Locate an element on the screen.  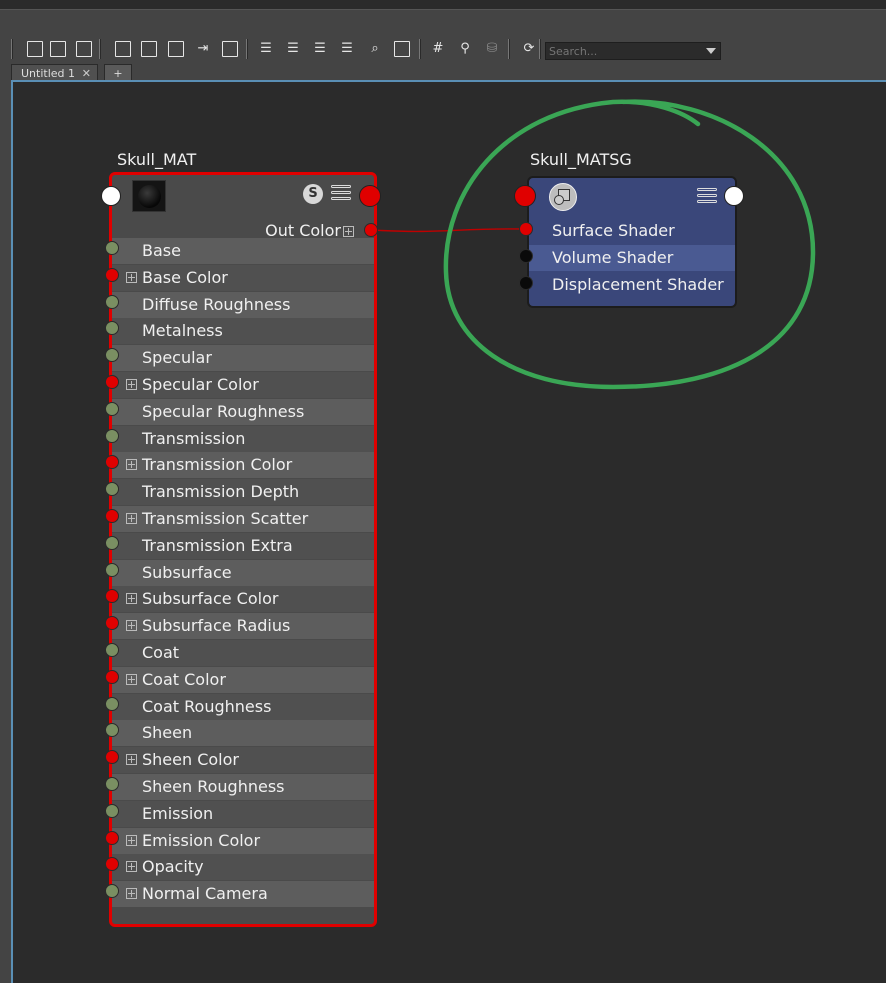
search-field is located at coordinates (633, 51).